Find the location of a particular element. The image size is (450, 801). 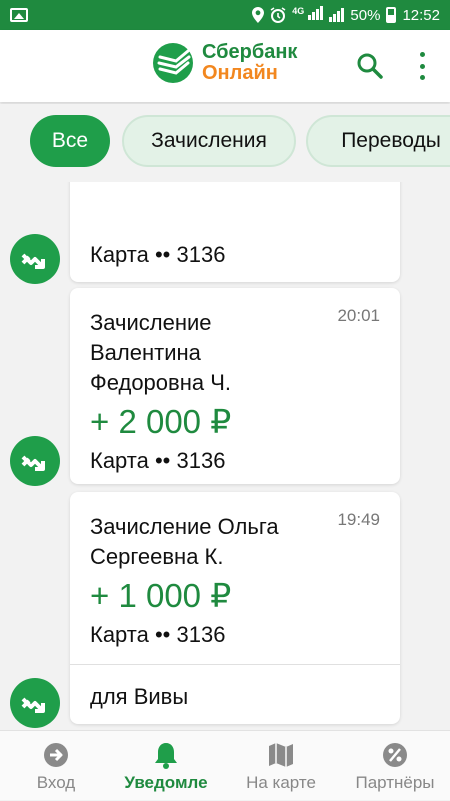

nav-label: Уведомле is located at coordinates (166, 782).